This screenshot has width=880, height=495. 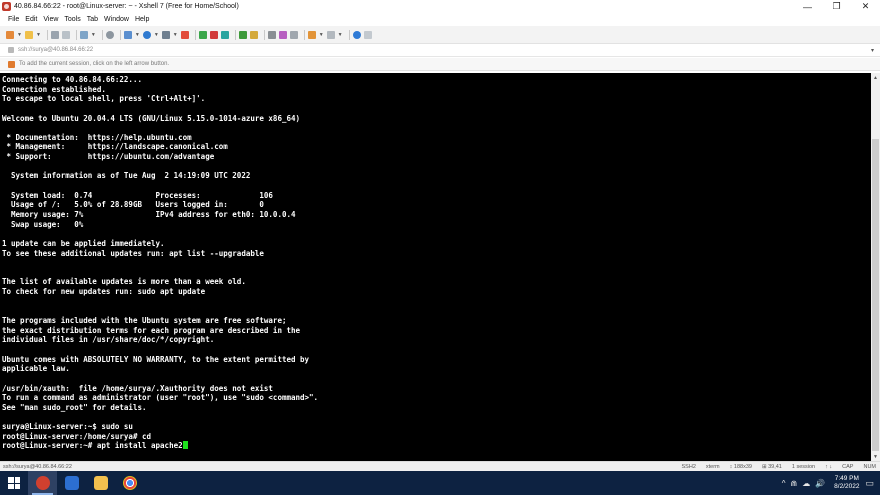 I want to click on onedrive-icon: ☁, so click(x=806, y=483).